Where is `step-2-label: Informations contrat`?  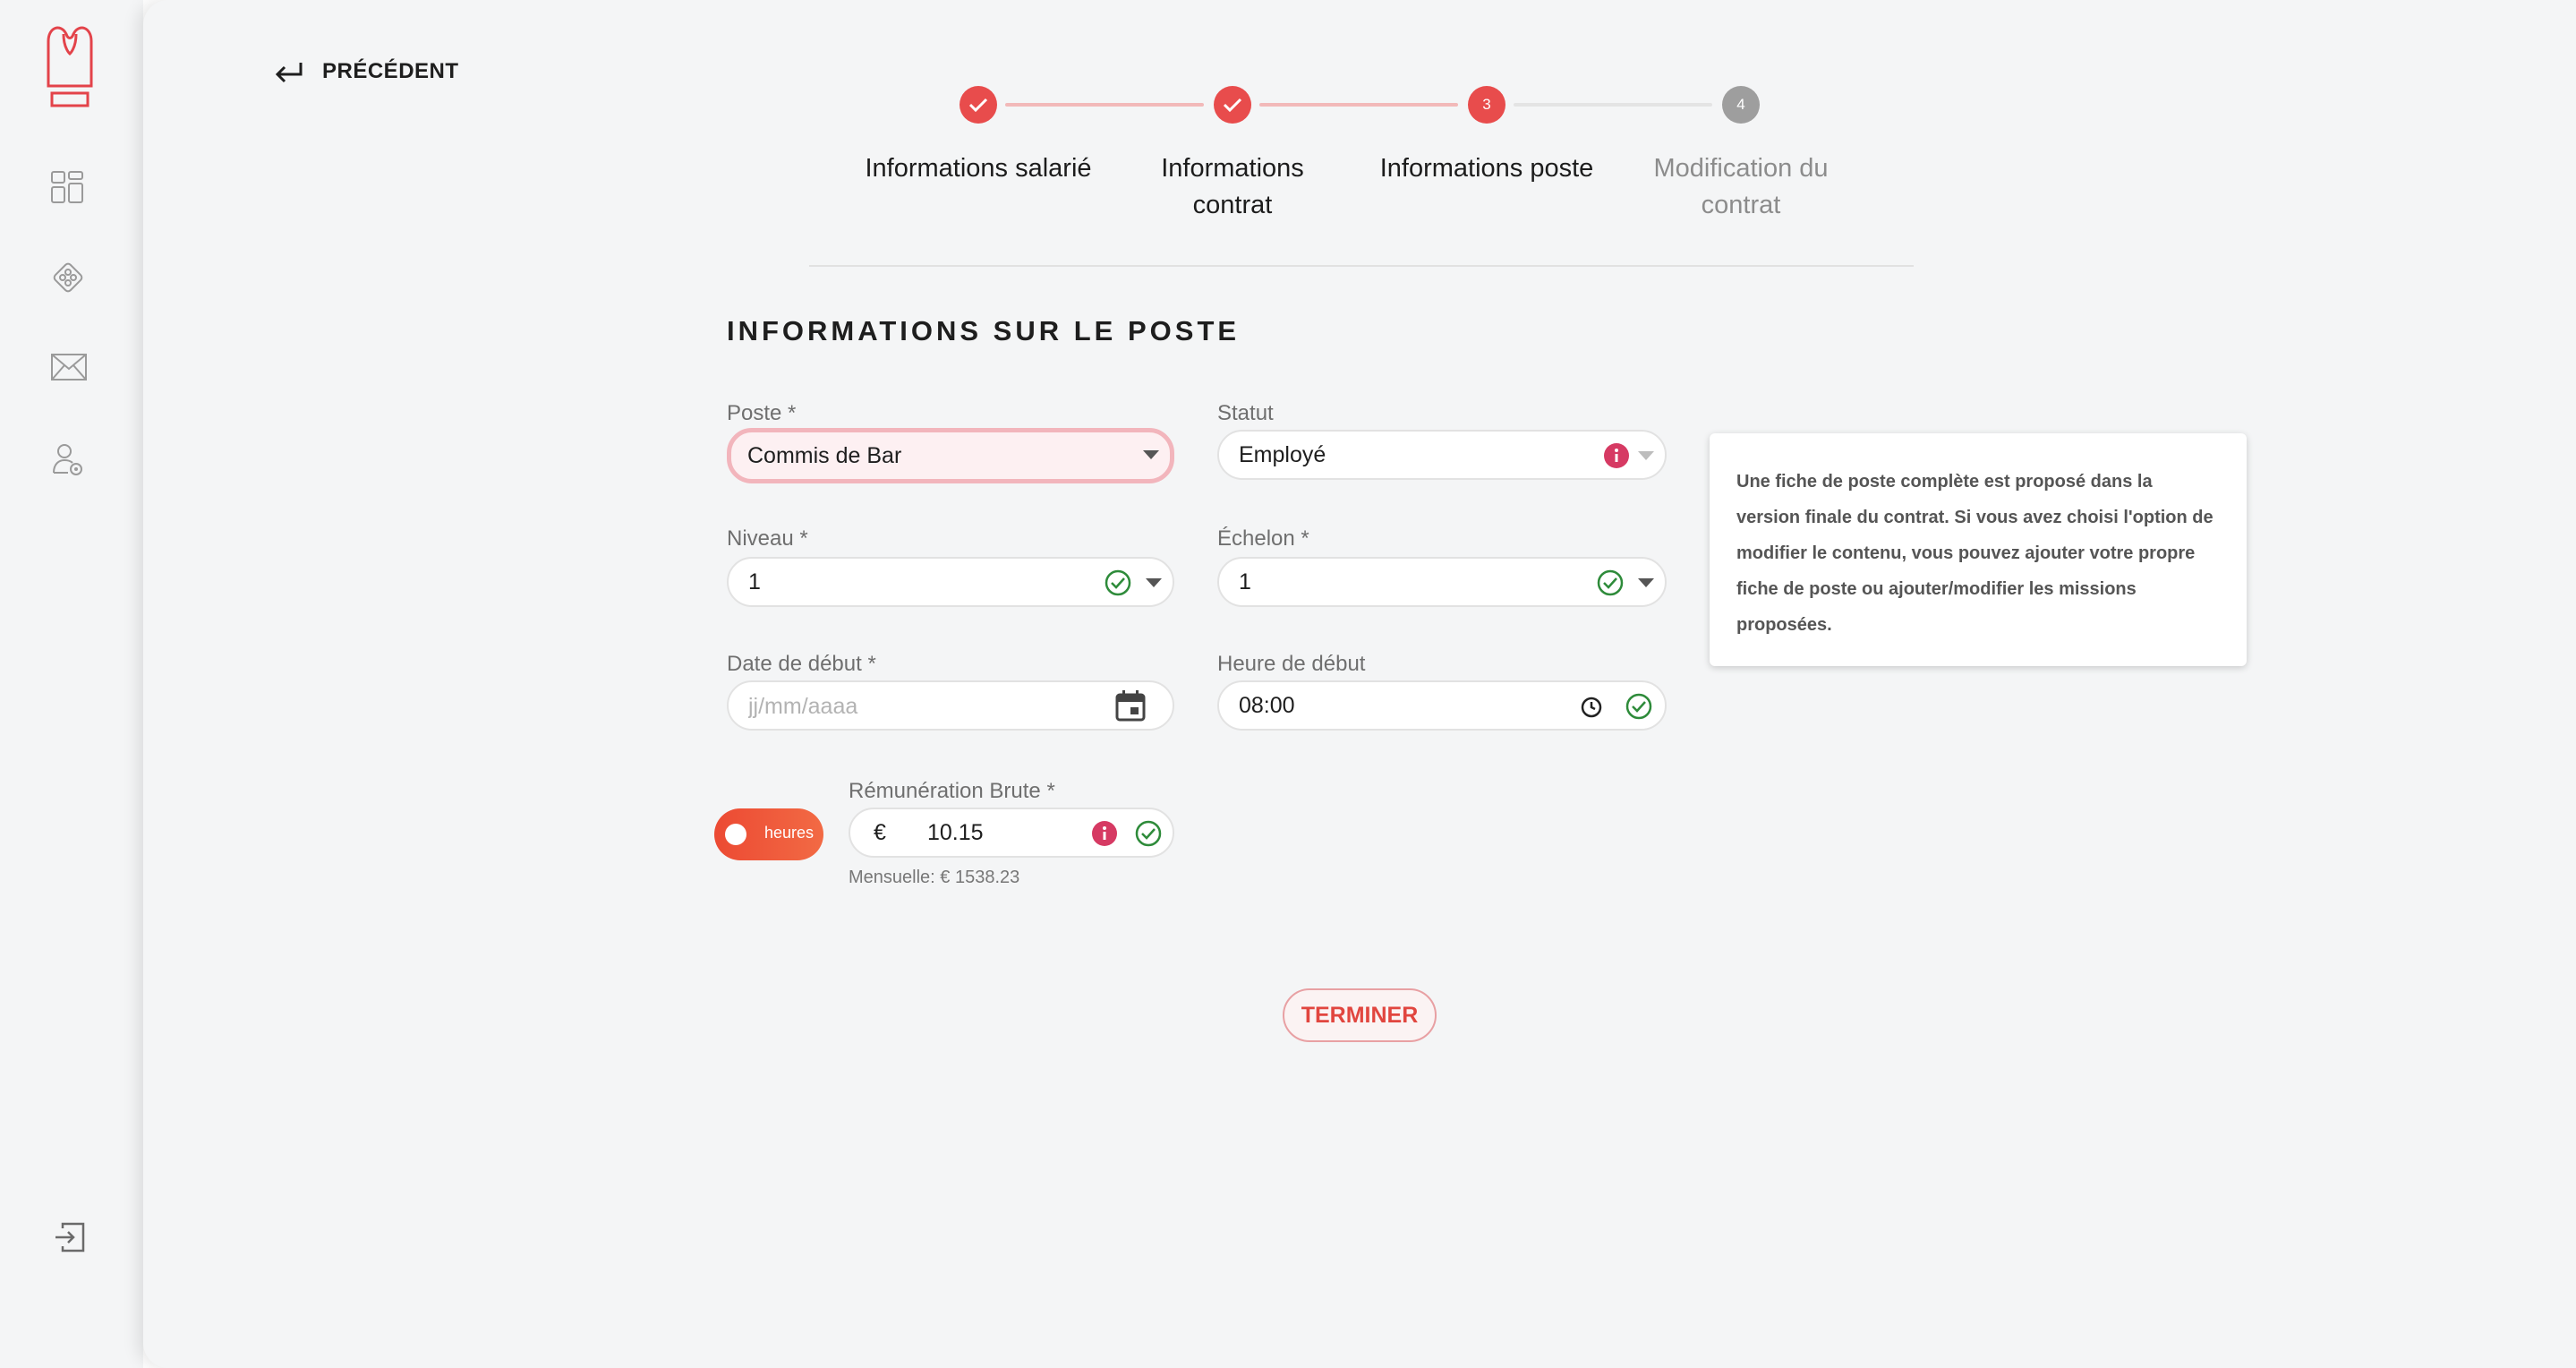 step-2-label: Informations contrat is located at coordinates (1232, 186).